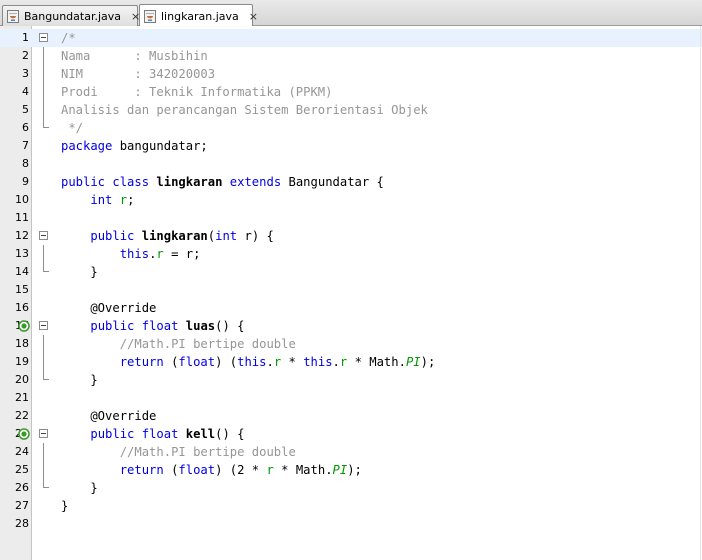  What do you see at coordinates (46, 123) in the screenshot?
I see `fold-end-guide` at bounding box center [46, 123].